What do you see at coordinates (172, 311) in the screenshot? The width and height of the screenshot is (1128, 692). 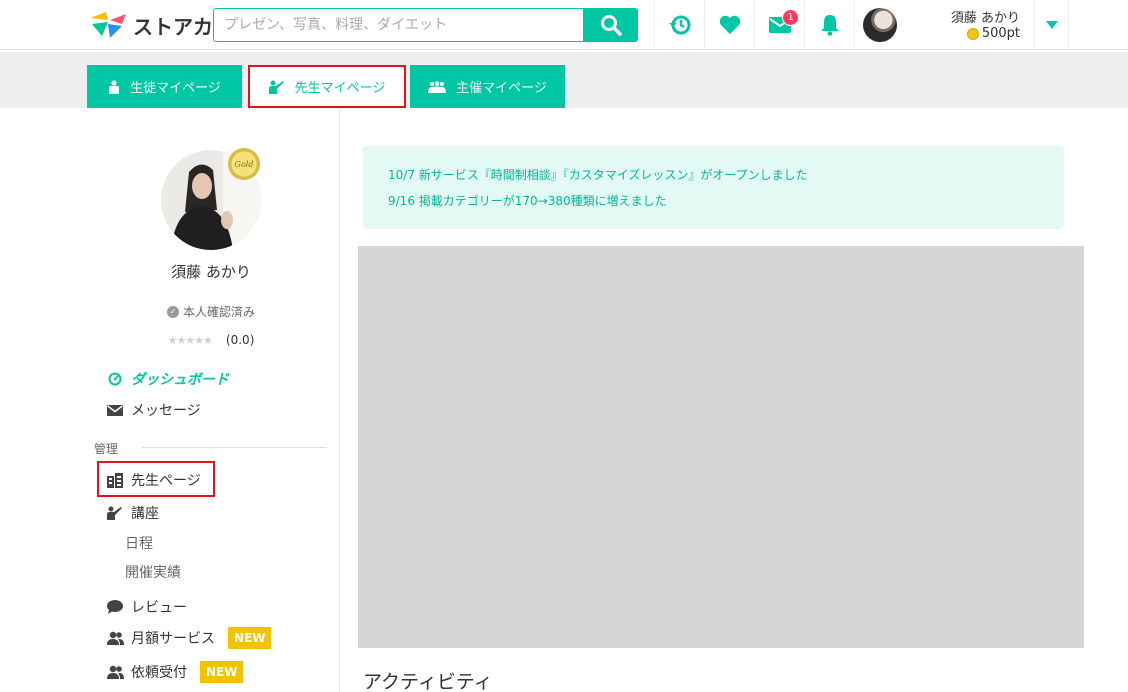 I see `check-circle-icon: ✓` at bounding box center [172, 311].